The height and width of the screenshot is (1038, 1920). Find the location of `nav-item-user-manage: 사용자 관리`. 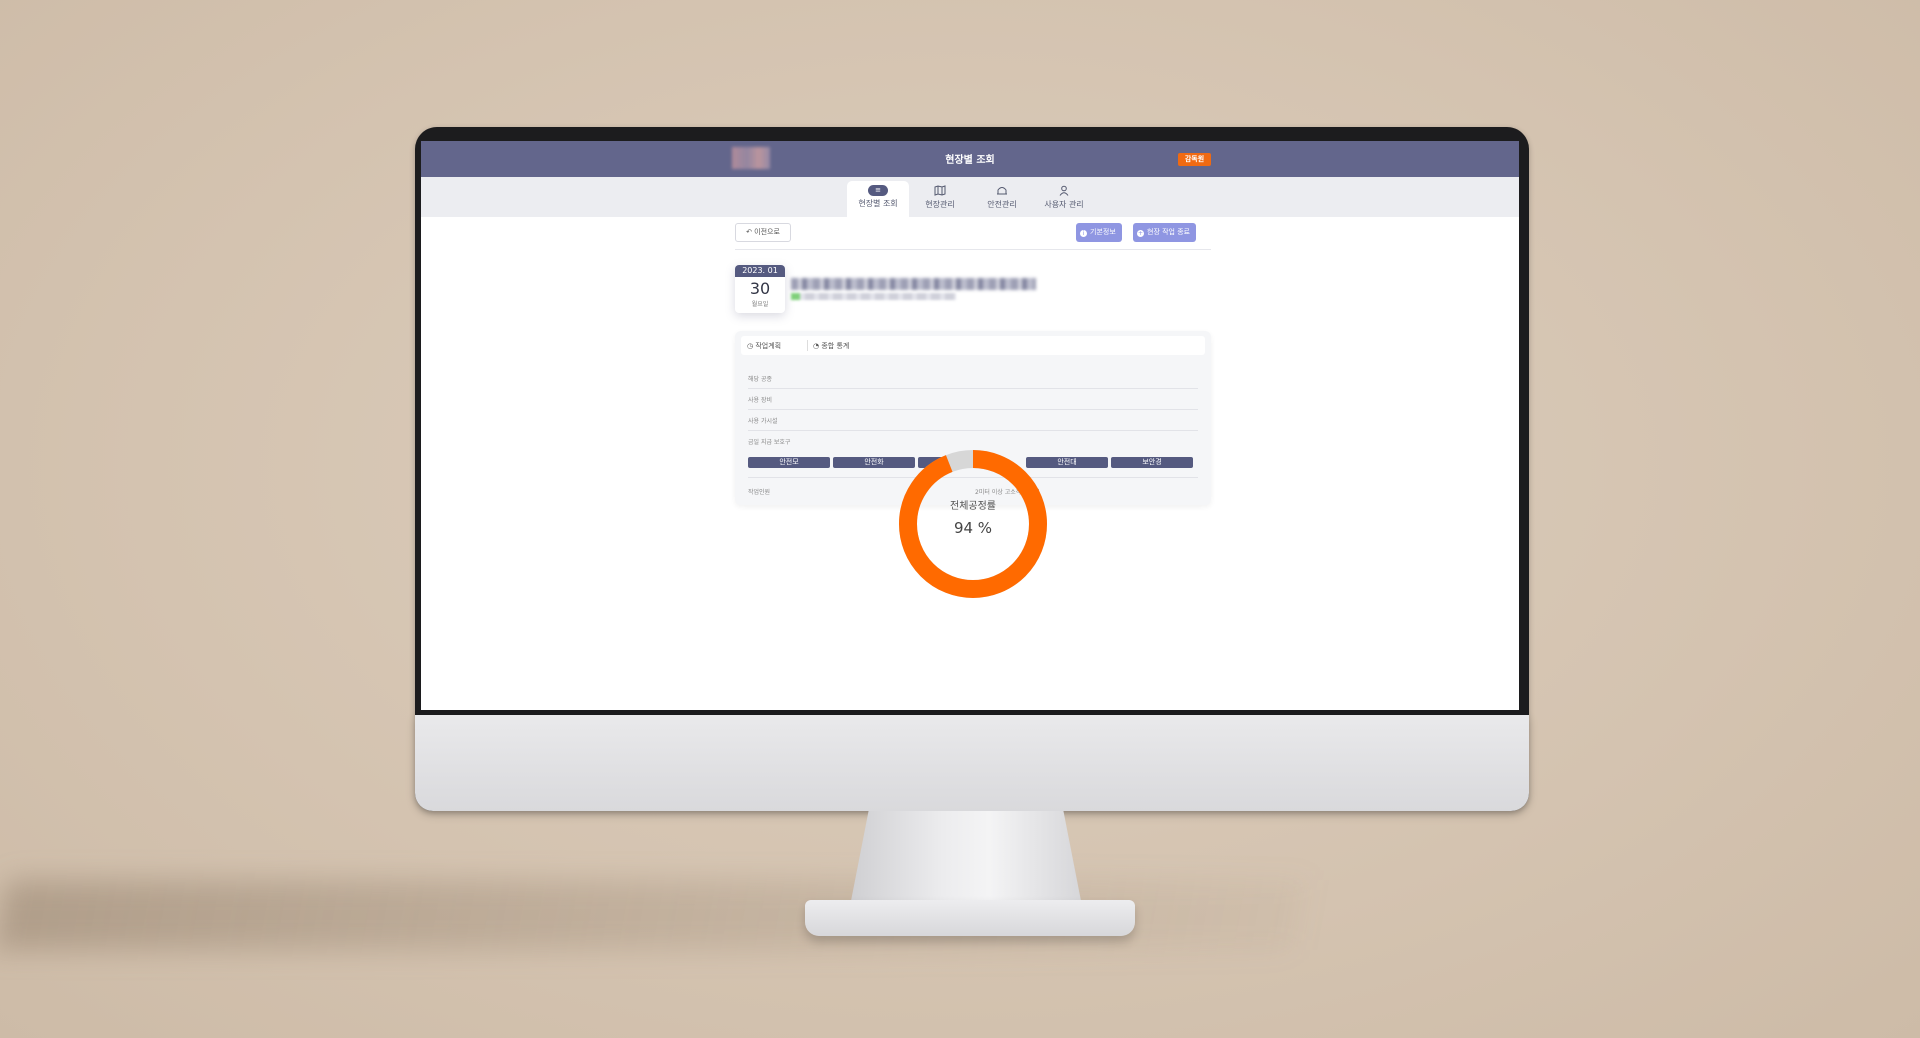

nav-item-user-manage: 사용자 관리 is located at coordinates (1064, 199).